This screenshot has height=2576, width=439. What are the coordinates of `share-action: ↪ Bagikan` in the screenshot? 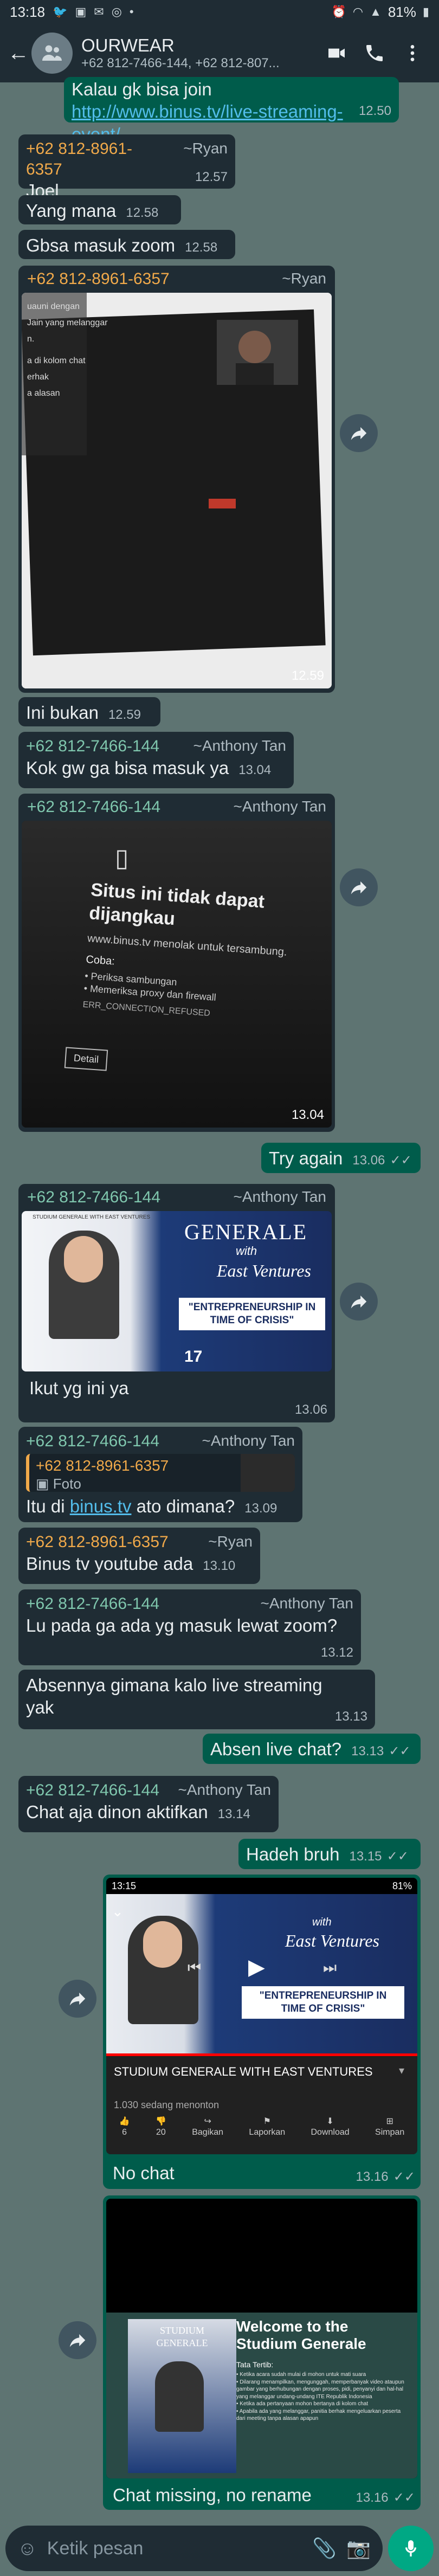 It's located at (208, 2127).